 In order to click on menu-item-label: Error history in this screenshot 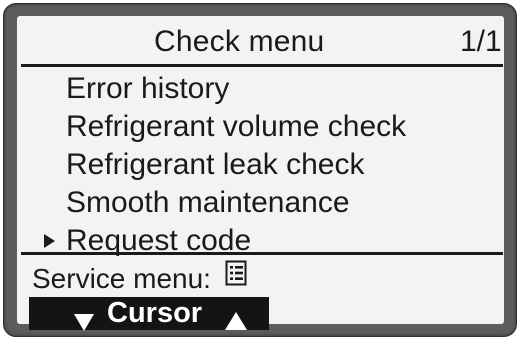, I will do `click(148, 88)`.